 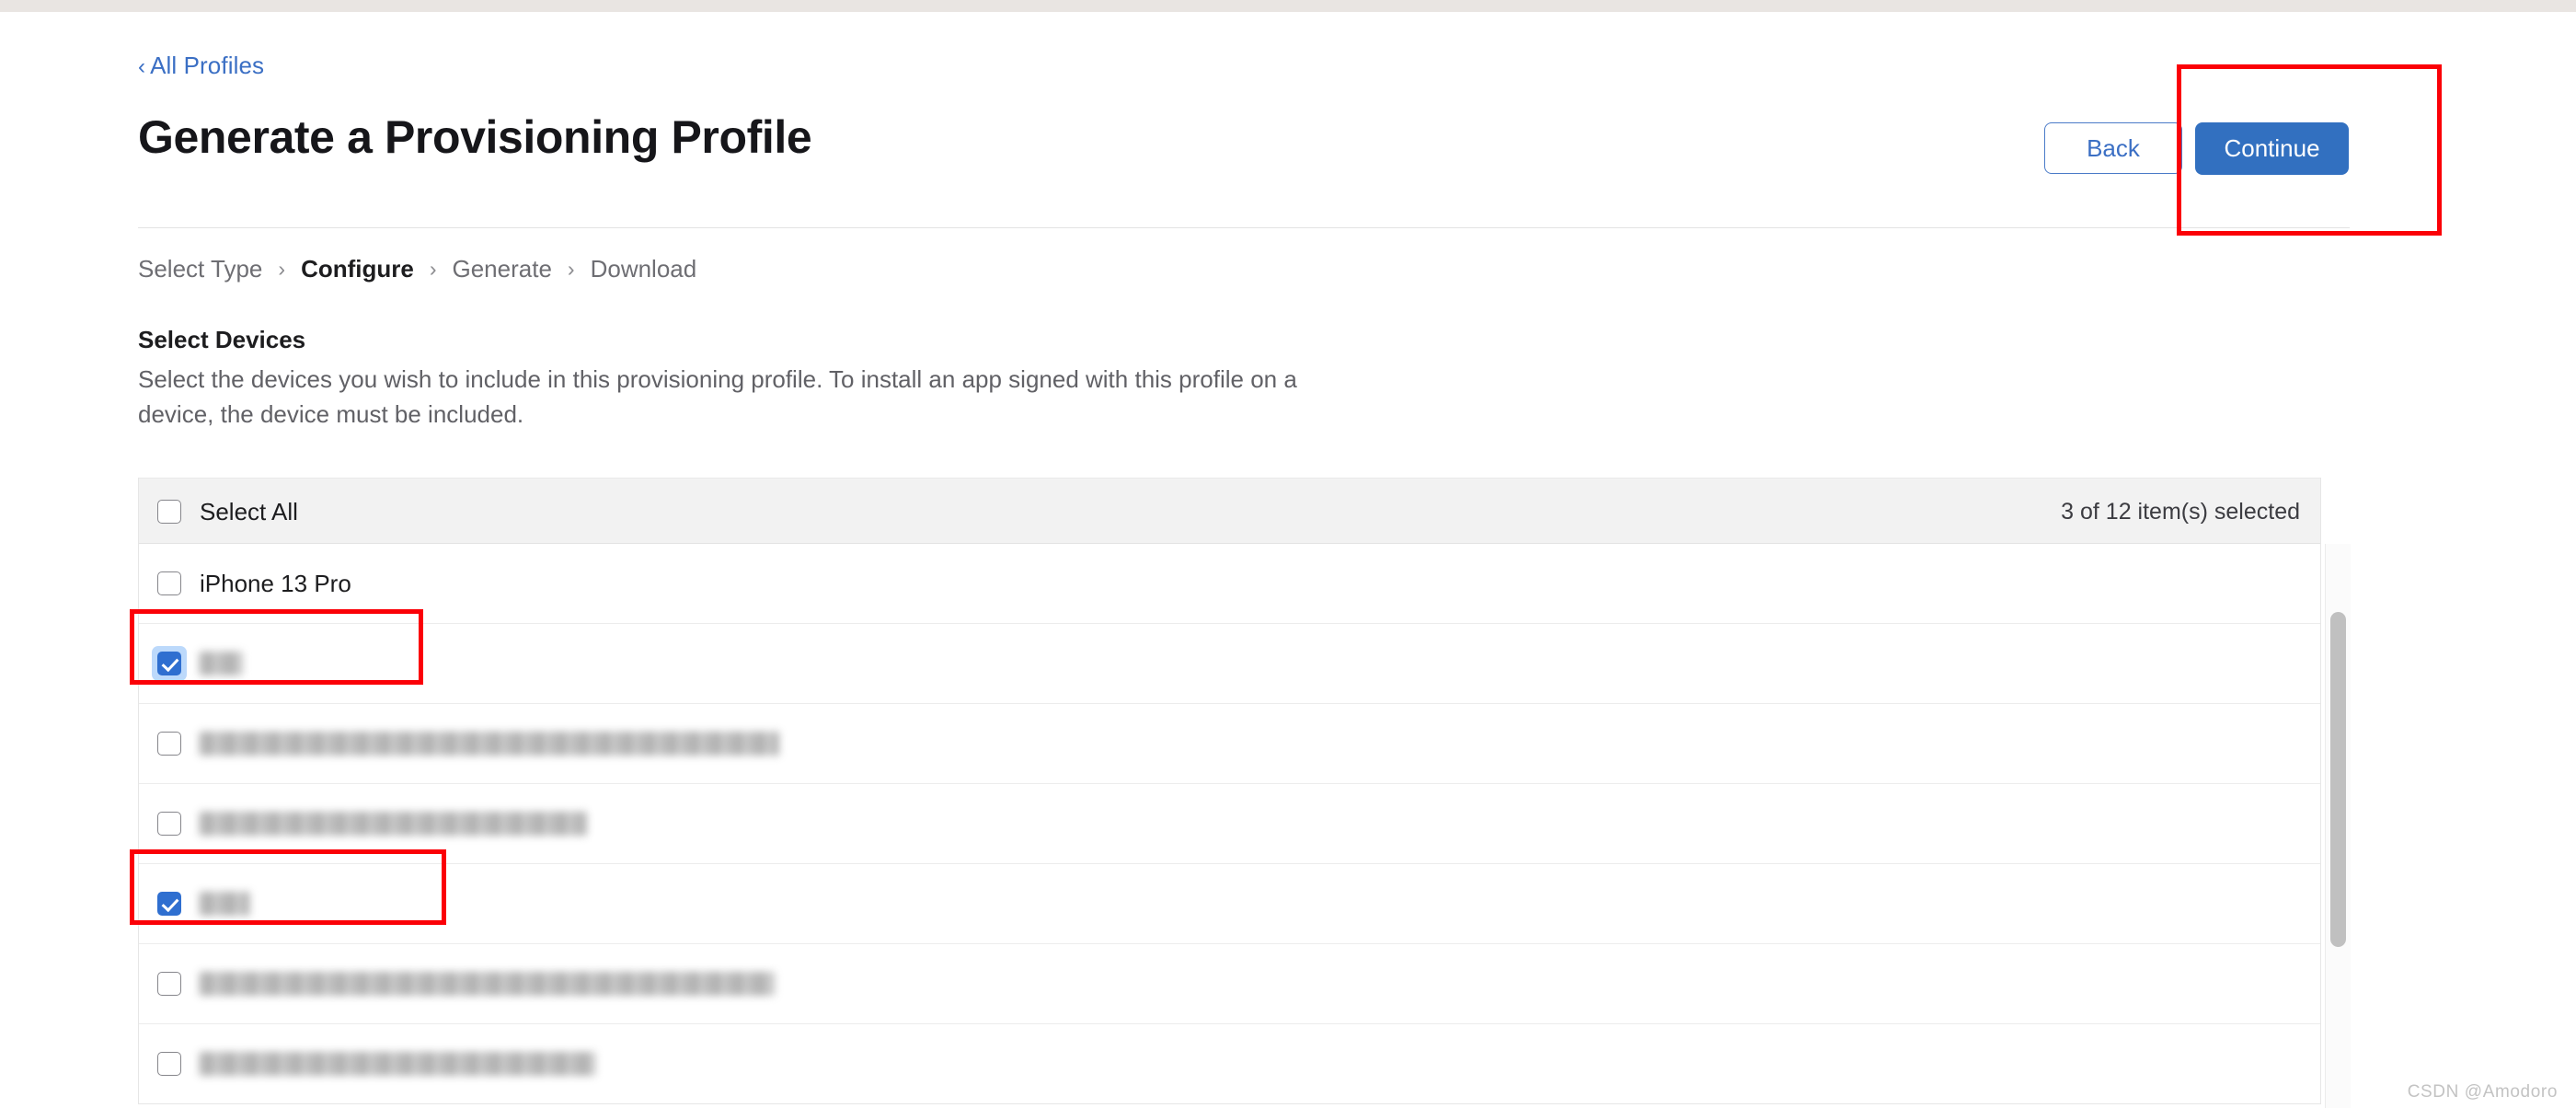 What do you see at coordinates (475, 137) in the screenshot?
I see `page-title: Generate a Provisioning Profile` at bounding box center [475, 137].